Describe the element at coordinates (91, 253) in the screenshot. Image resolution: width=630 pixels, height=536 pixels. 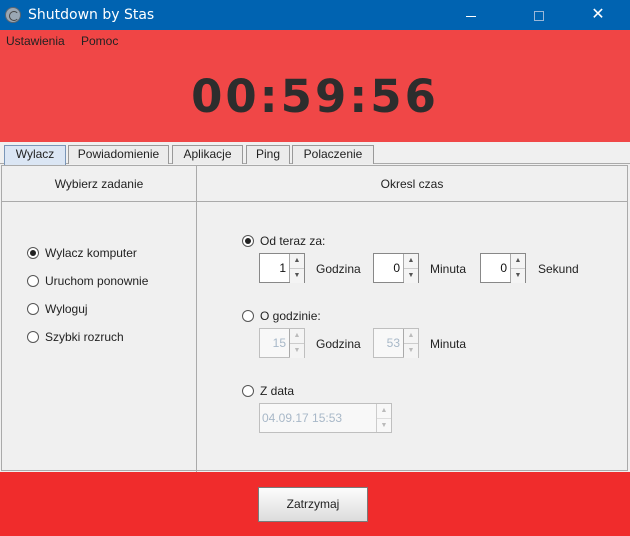
I see `option-shutdown-label: Wylacz komputer` at that location.